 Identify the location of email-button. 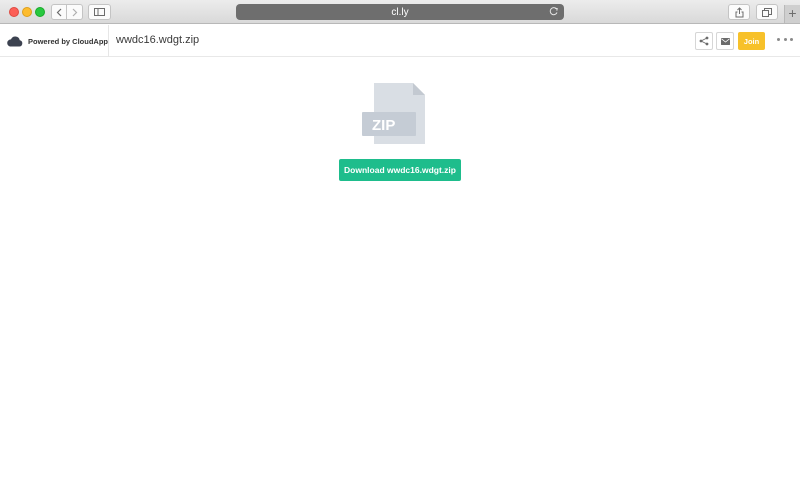
(725, 41).